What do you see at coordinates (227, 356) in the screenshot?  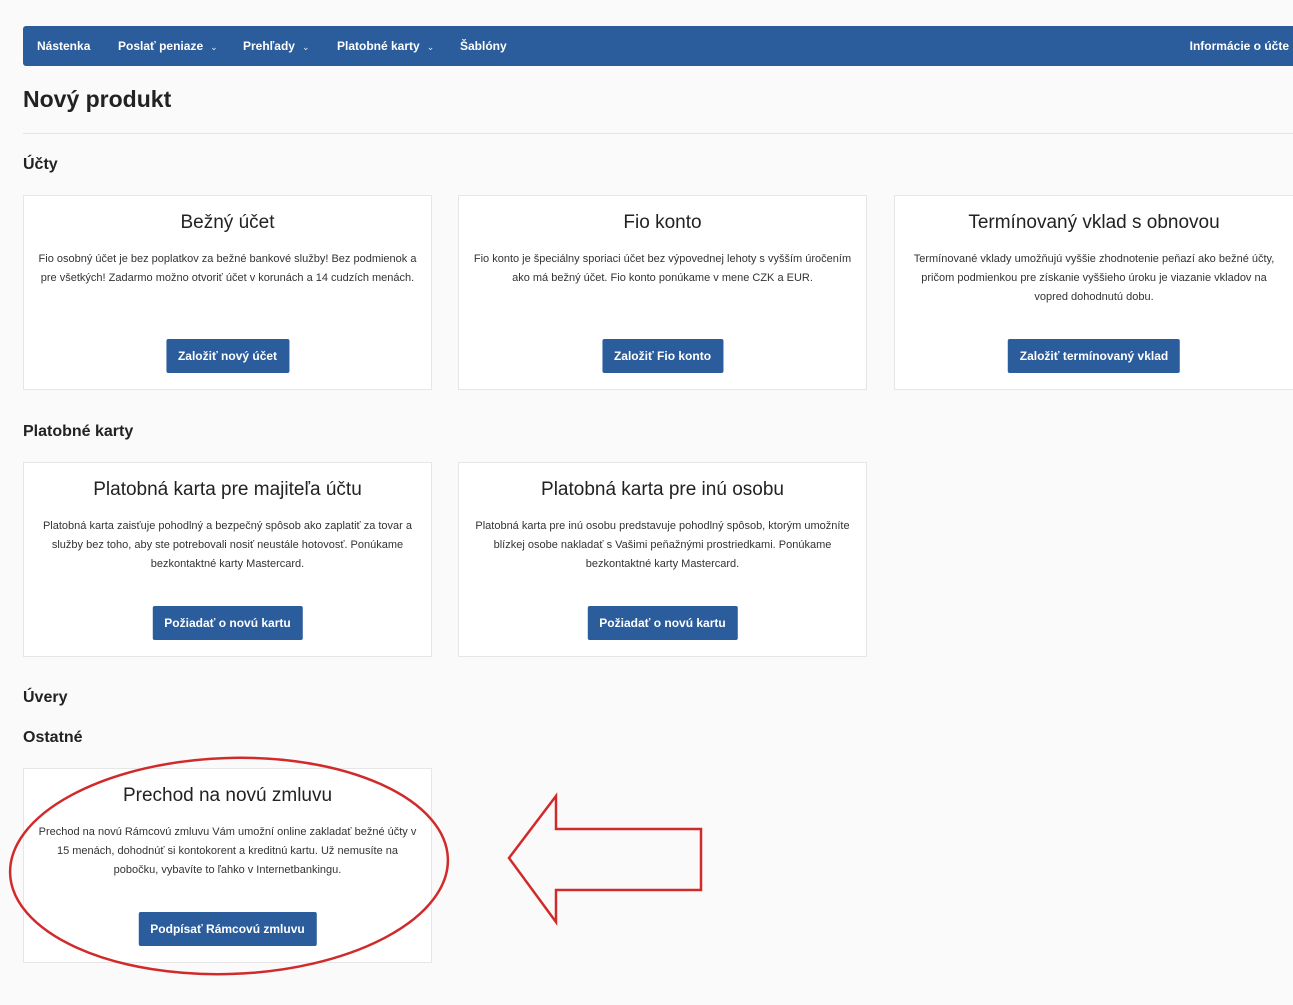 I see `open-new-account-button: Založiť nový účet` at bounding box center [227, 356].